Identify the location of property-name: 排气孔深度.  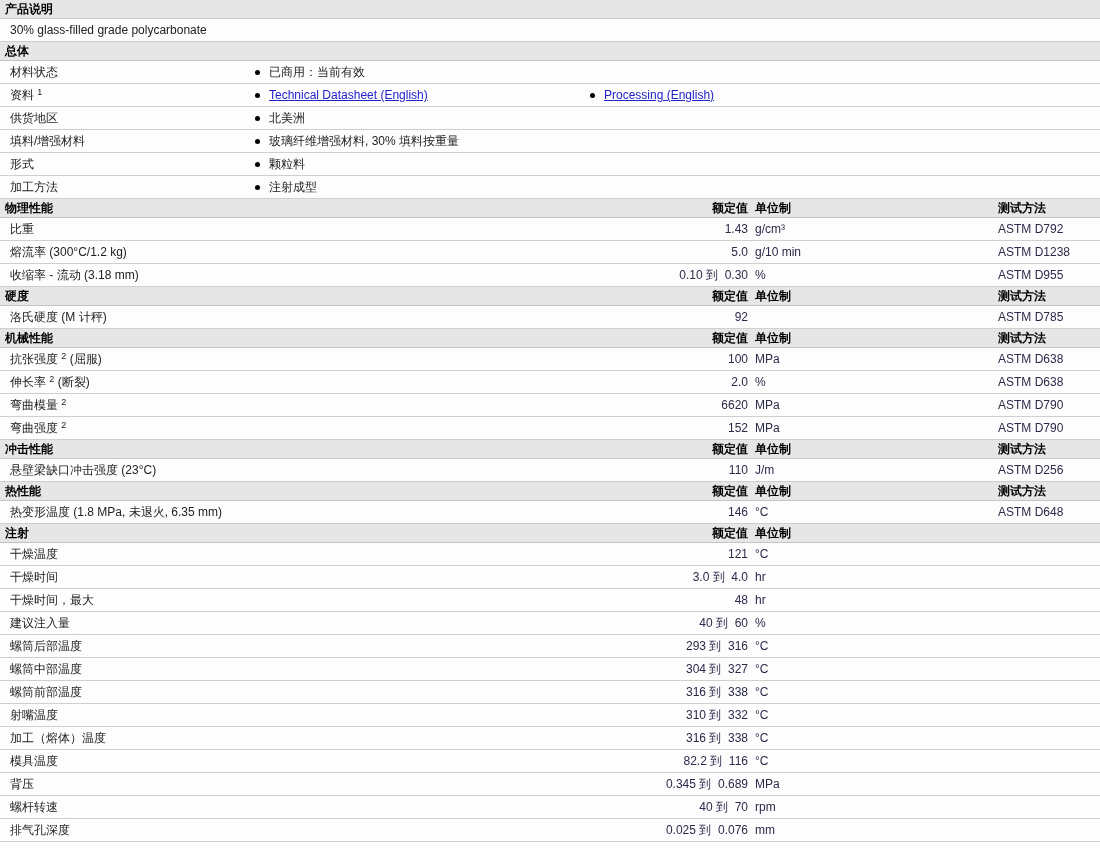
(40, 830).